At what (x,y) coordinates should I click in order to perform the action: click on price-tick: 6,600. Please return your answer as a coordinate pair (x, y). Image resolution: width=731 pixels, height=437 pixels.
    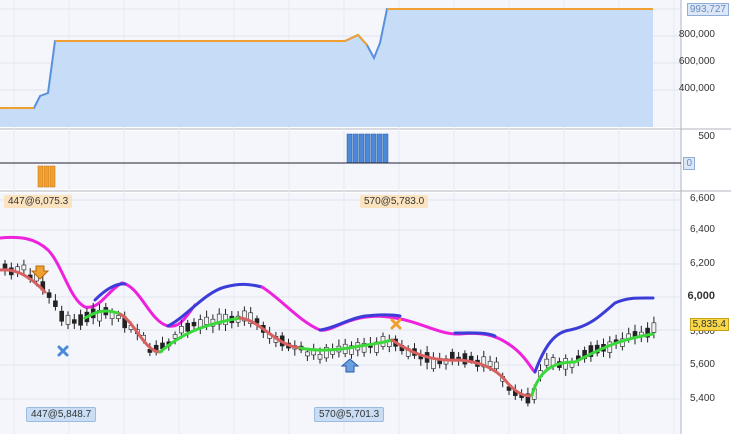
    Looking at the image, I should click on (702, 198).